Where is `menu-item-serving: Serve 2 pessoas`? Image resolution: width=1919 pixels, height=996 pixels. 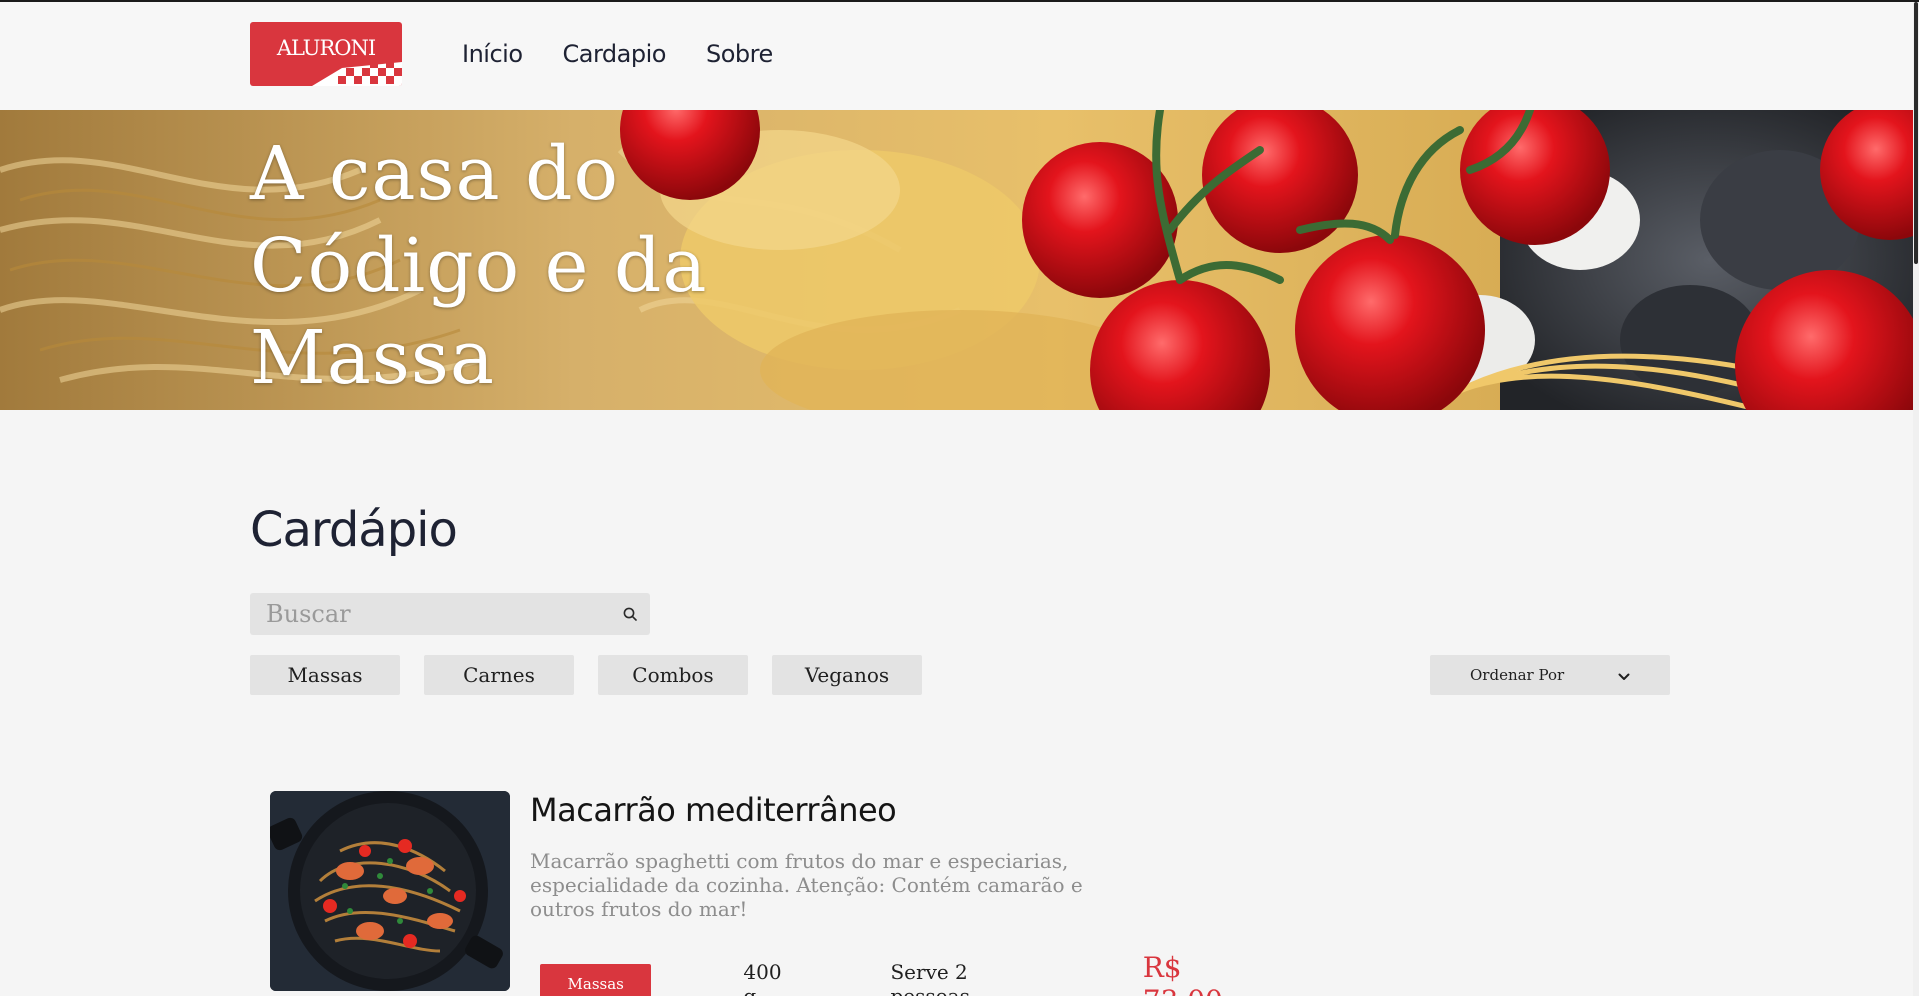
menu-item-serving: Serve 2 pessoas is located at coordinates (930, 978).